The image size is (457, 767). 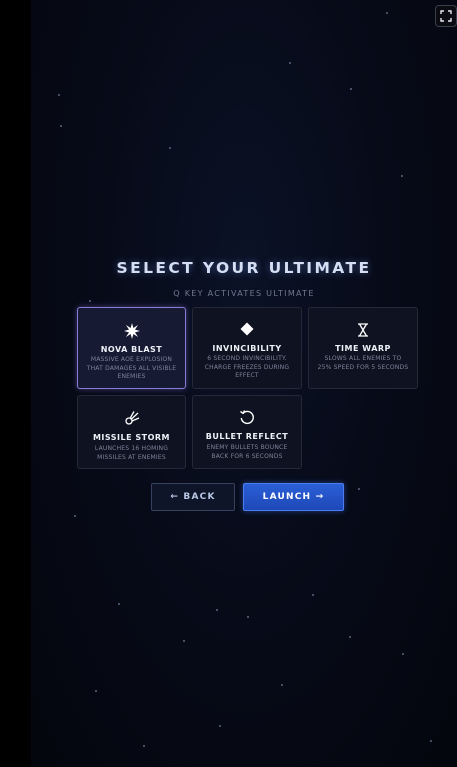 I want to click on diamond-icon, so click(x=247, y=329).